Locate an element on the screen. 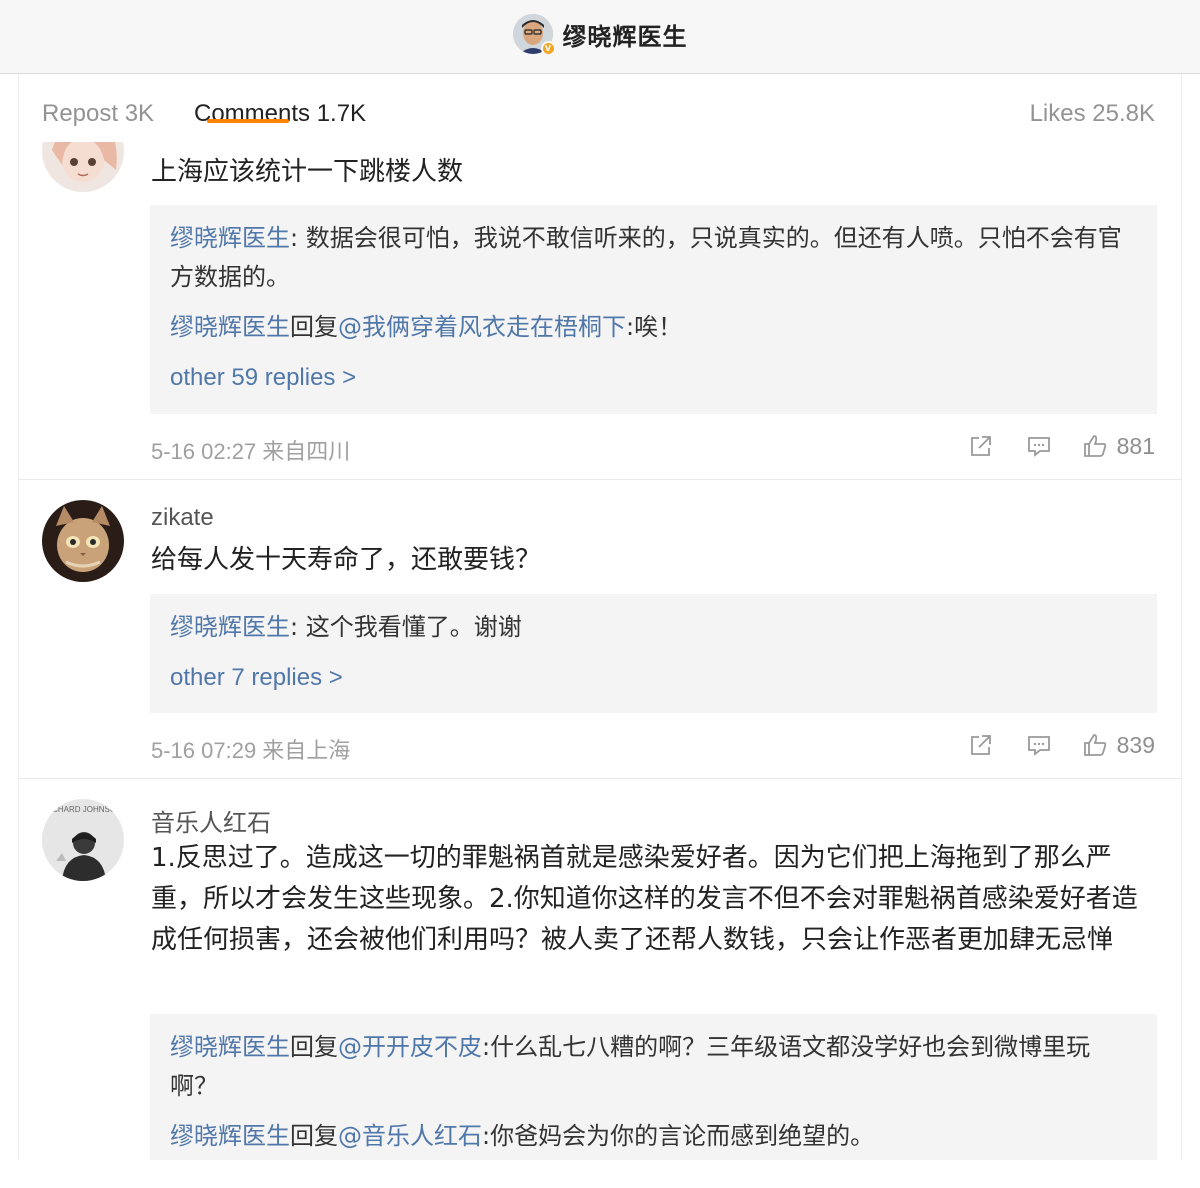 The height and width of the screenshot is (1188, 1200). comment-timestamp: 5-16 02:27 来自四川 is located at coordinates (251, 451).